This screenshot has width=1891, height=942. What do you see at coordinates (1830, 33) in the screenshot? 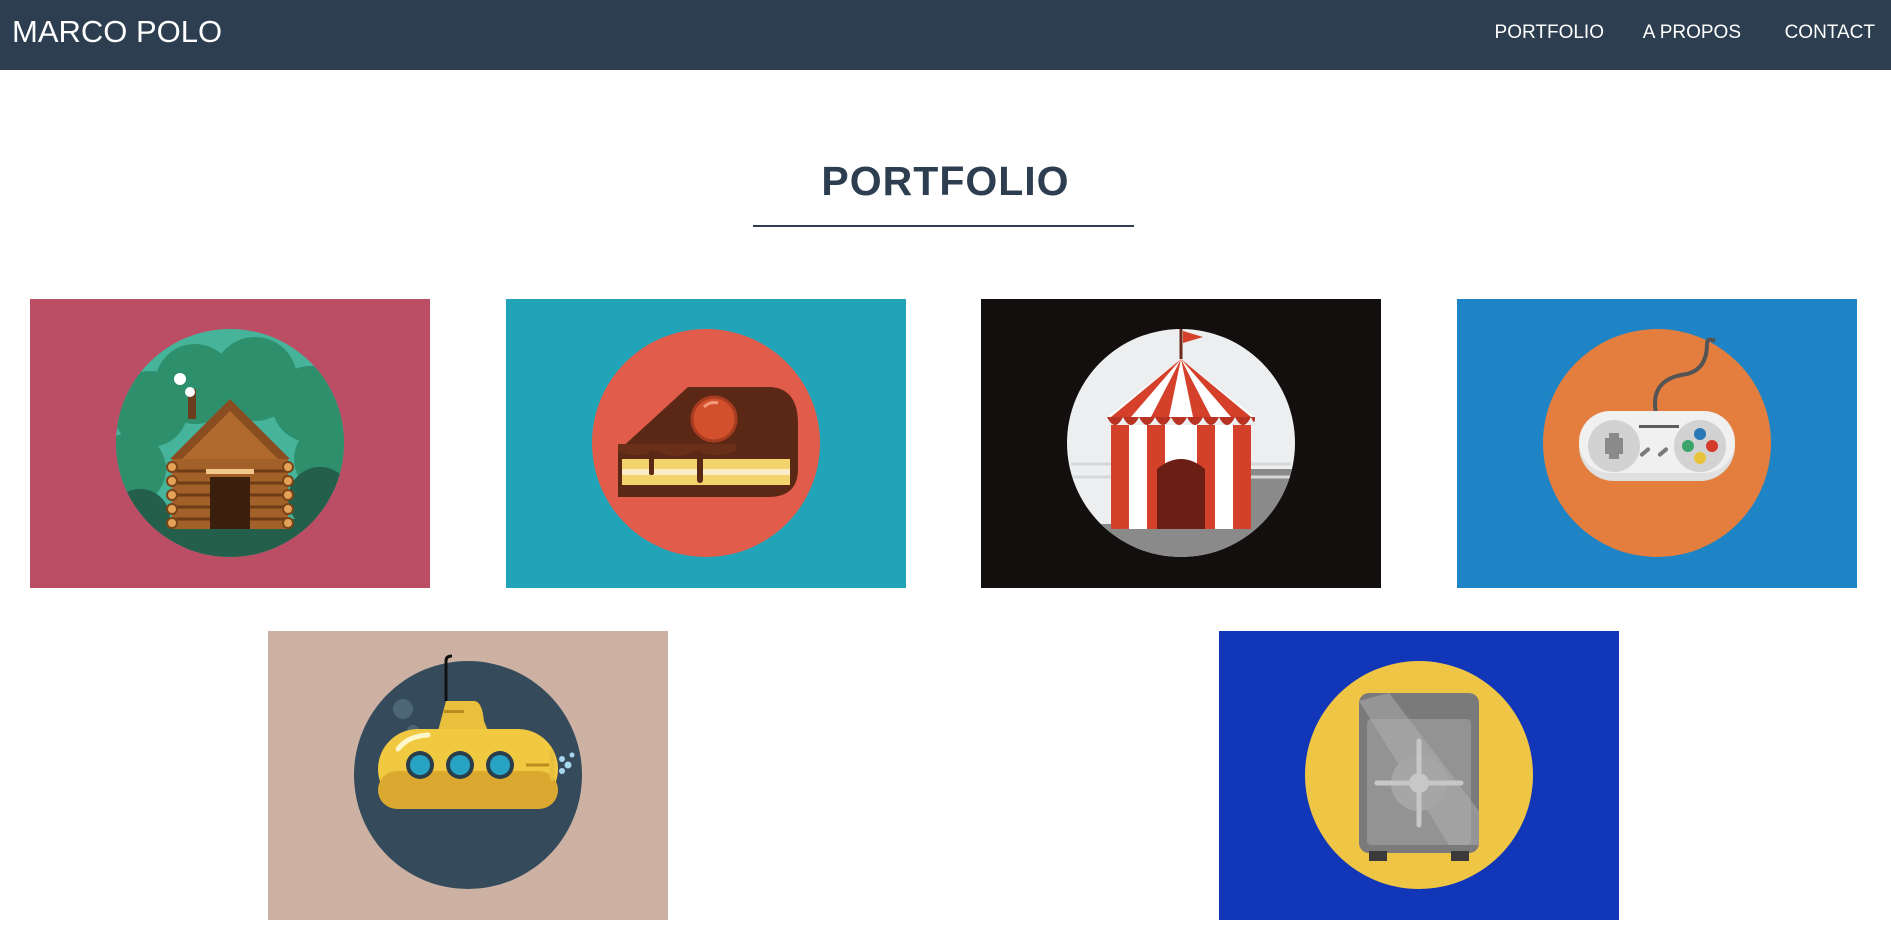
I see `nav-link-contact: CONTACT` at bounding box center [1830, 33].